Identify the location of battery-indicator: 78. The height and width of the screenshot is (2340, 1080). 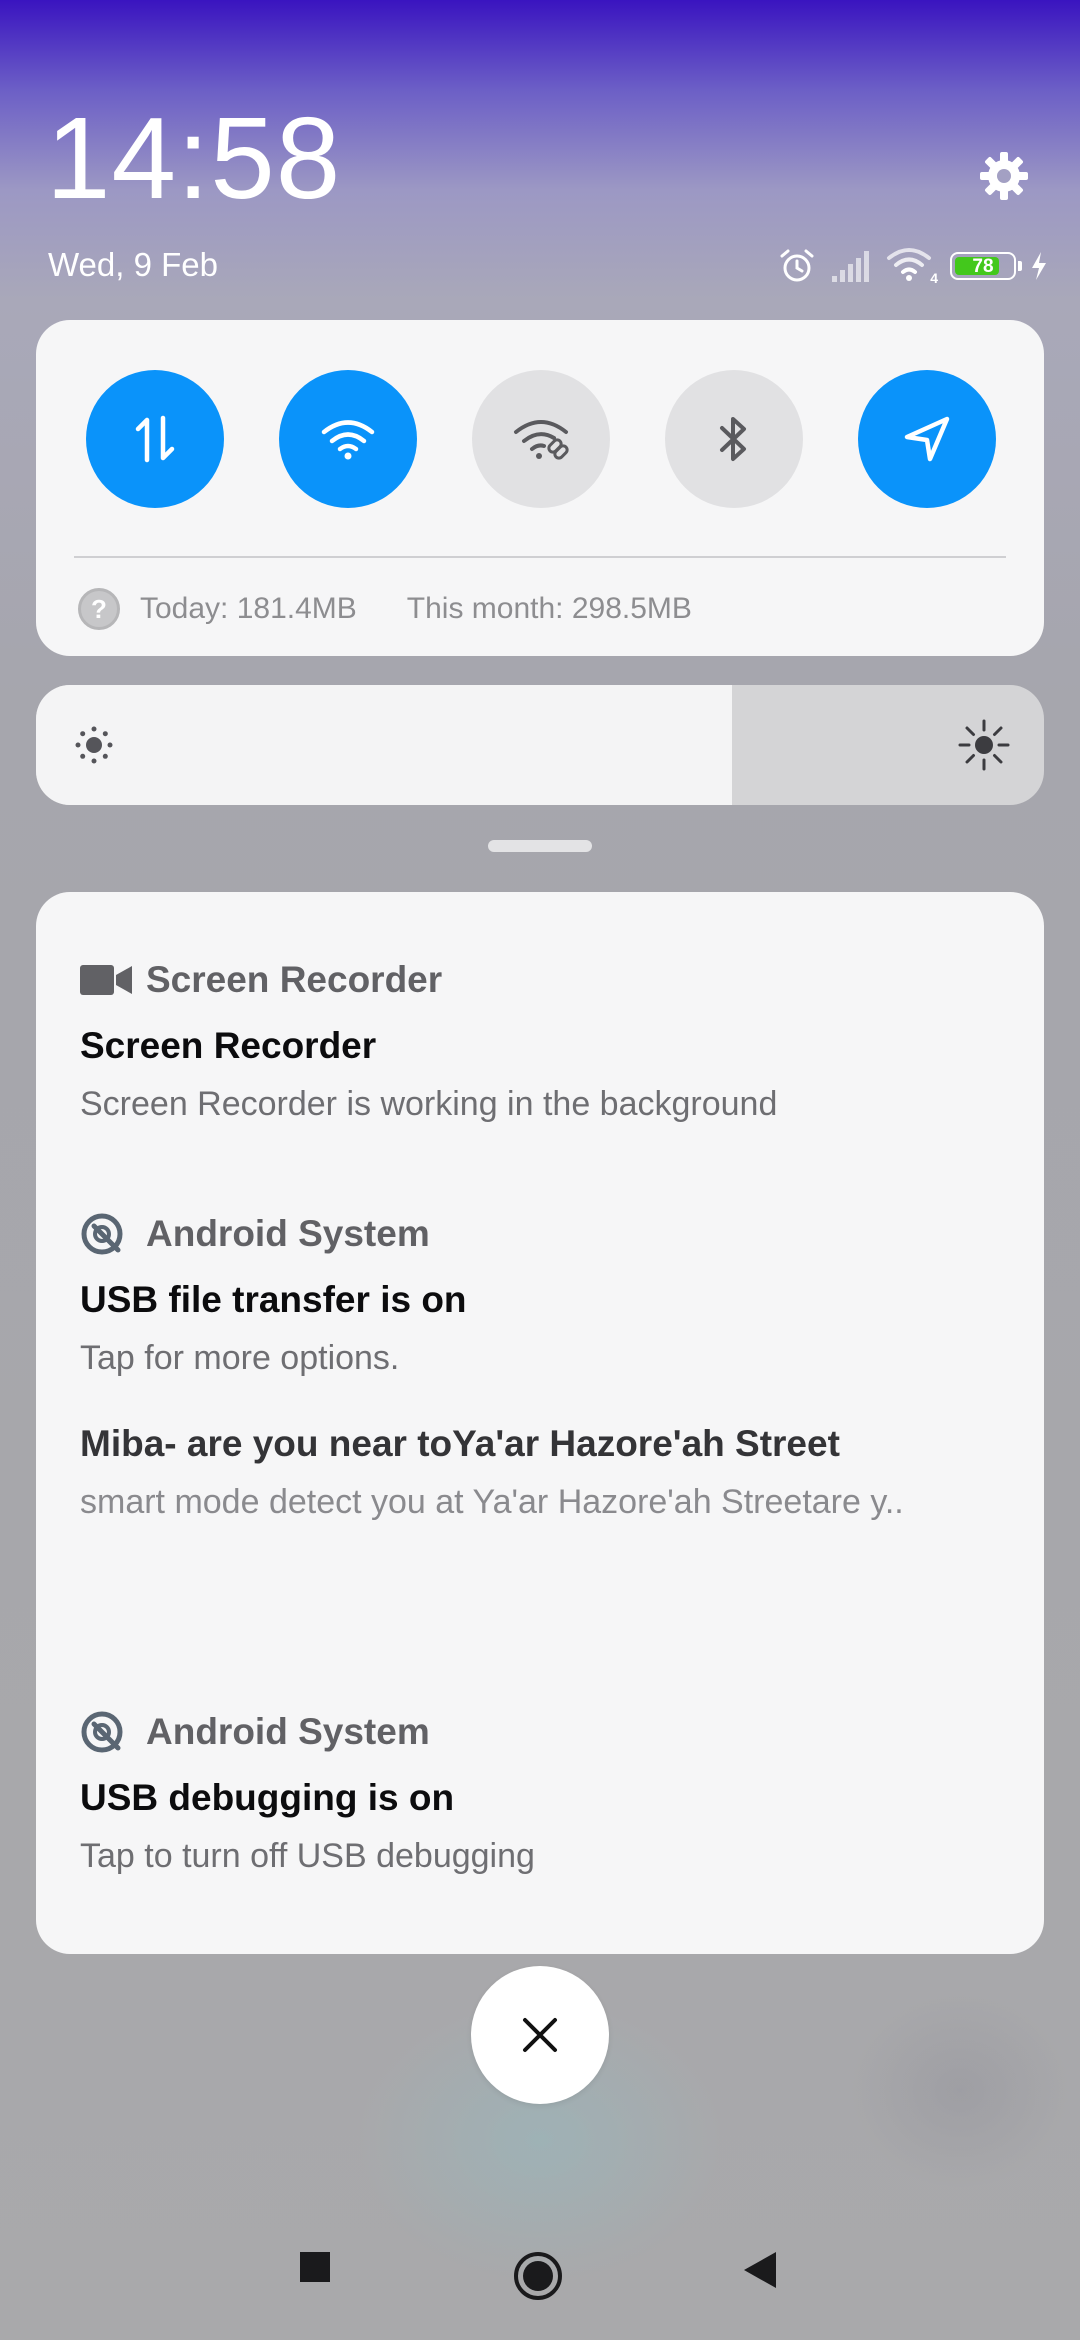
(986, 266).